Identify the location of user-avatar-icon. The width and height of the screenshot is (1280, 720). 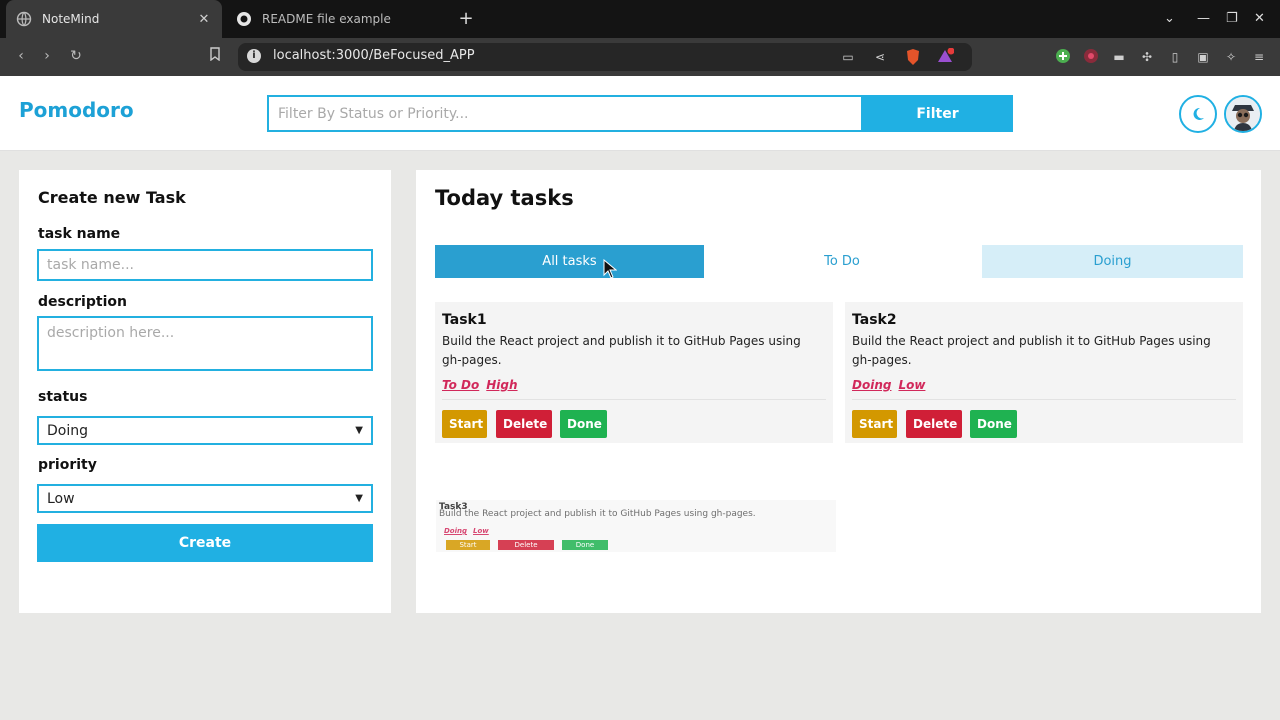
(1243, 114).